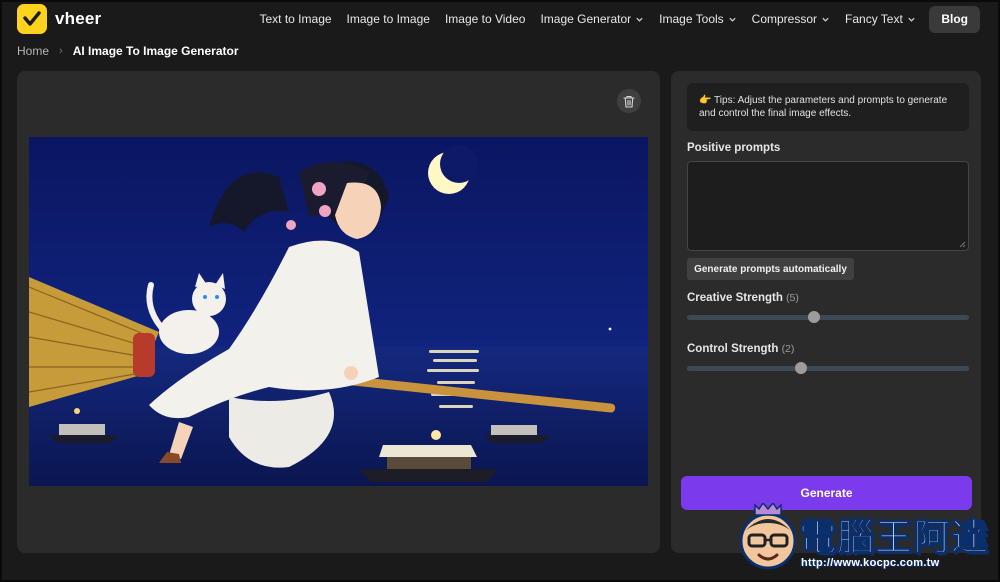 The image size is (1000, 582). I want to click on control-strength-thumb, so click(801, 368).